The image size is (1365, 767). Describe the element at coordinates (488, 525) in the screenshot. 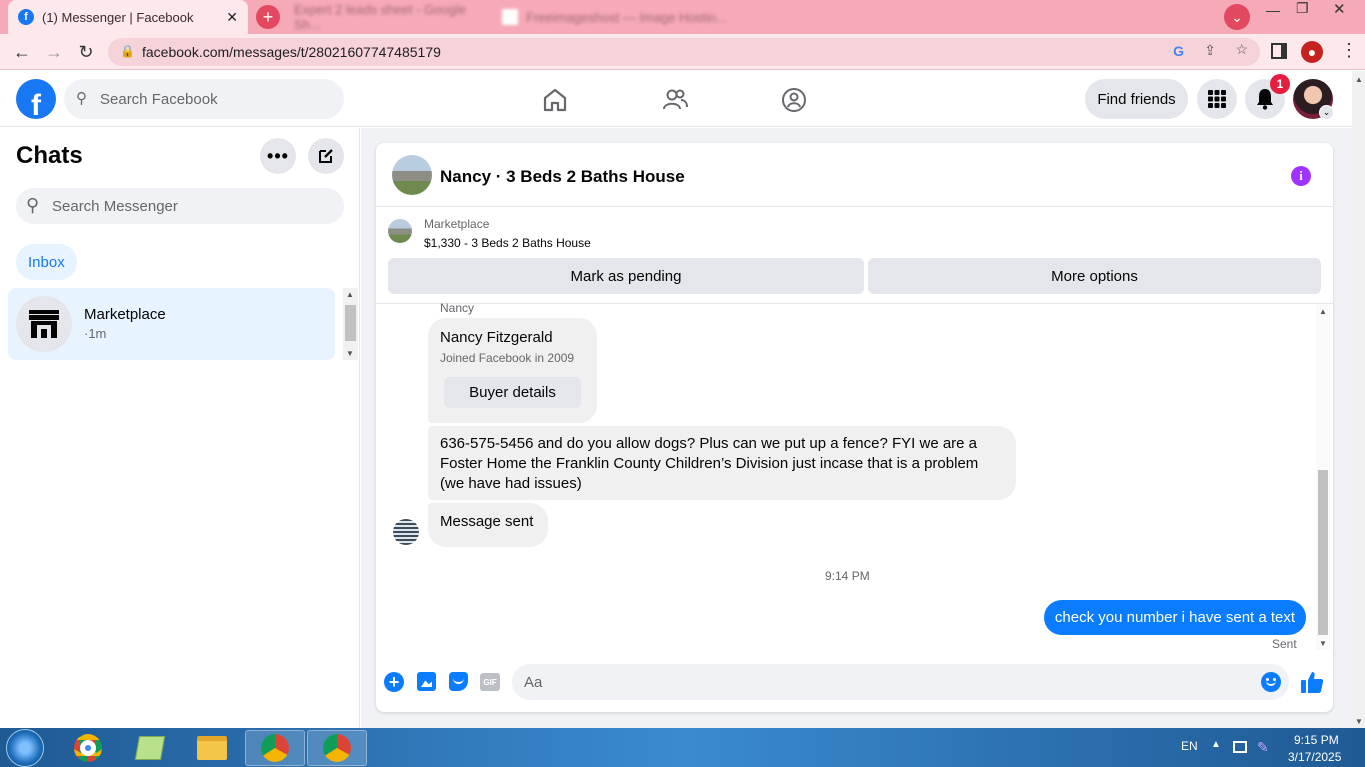

I see `message-bubble: Message sent` at that location.